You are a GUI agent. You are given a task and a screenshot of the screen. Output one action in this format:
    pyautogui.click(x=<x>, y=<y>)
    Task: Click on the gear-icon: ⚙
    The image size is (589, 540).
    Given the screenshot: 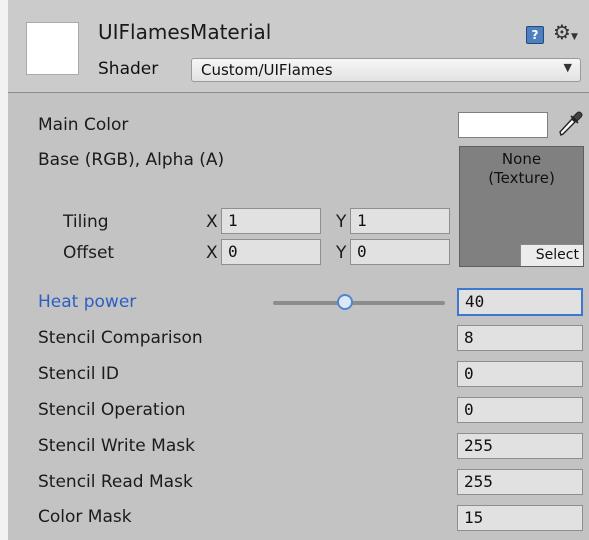 What is the action you would take?
    pyautogui.click(x=562, y=32)
    